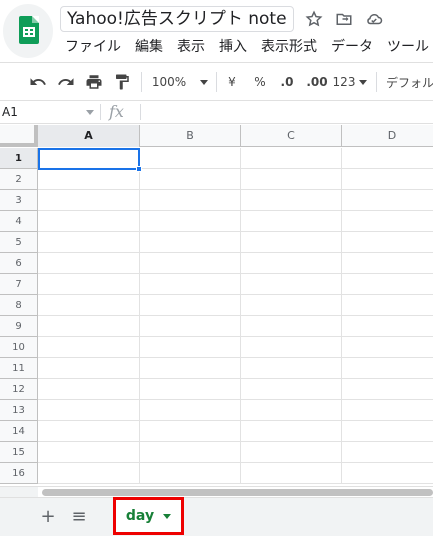 Image resolution: width=433 pixels, height=536 pixels. I want to click on row-header: 13, so click(19, 410).